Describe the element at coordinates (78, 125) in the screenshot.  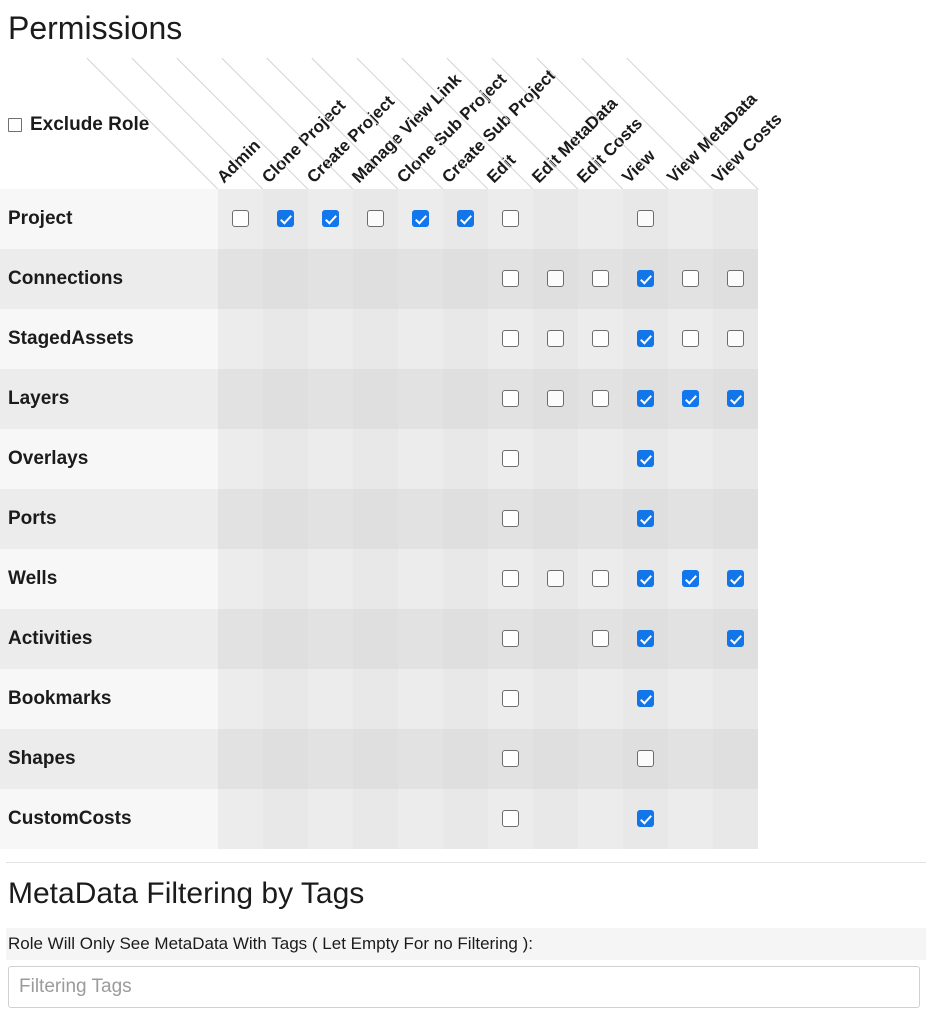
I see `exclude-role-row: Exclude Role` at that location.